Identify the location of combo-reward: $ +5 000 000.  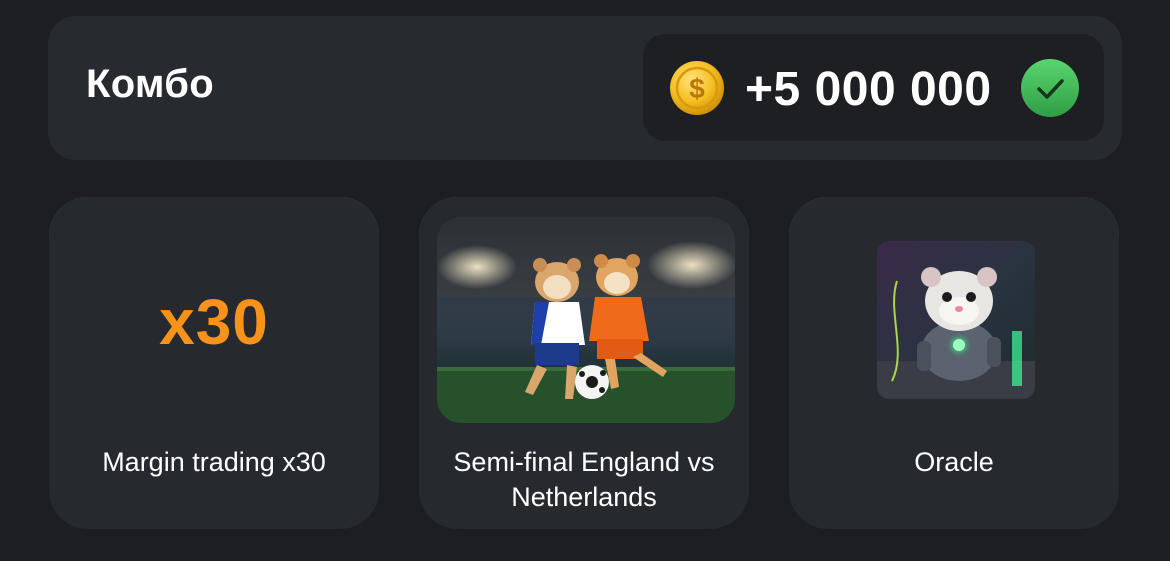
(873, 87).